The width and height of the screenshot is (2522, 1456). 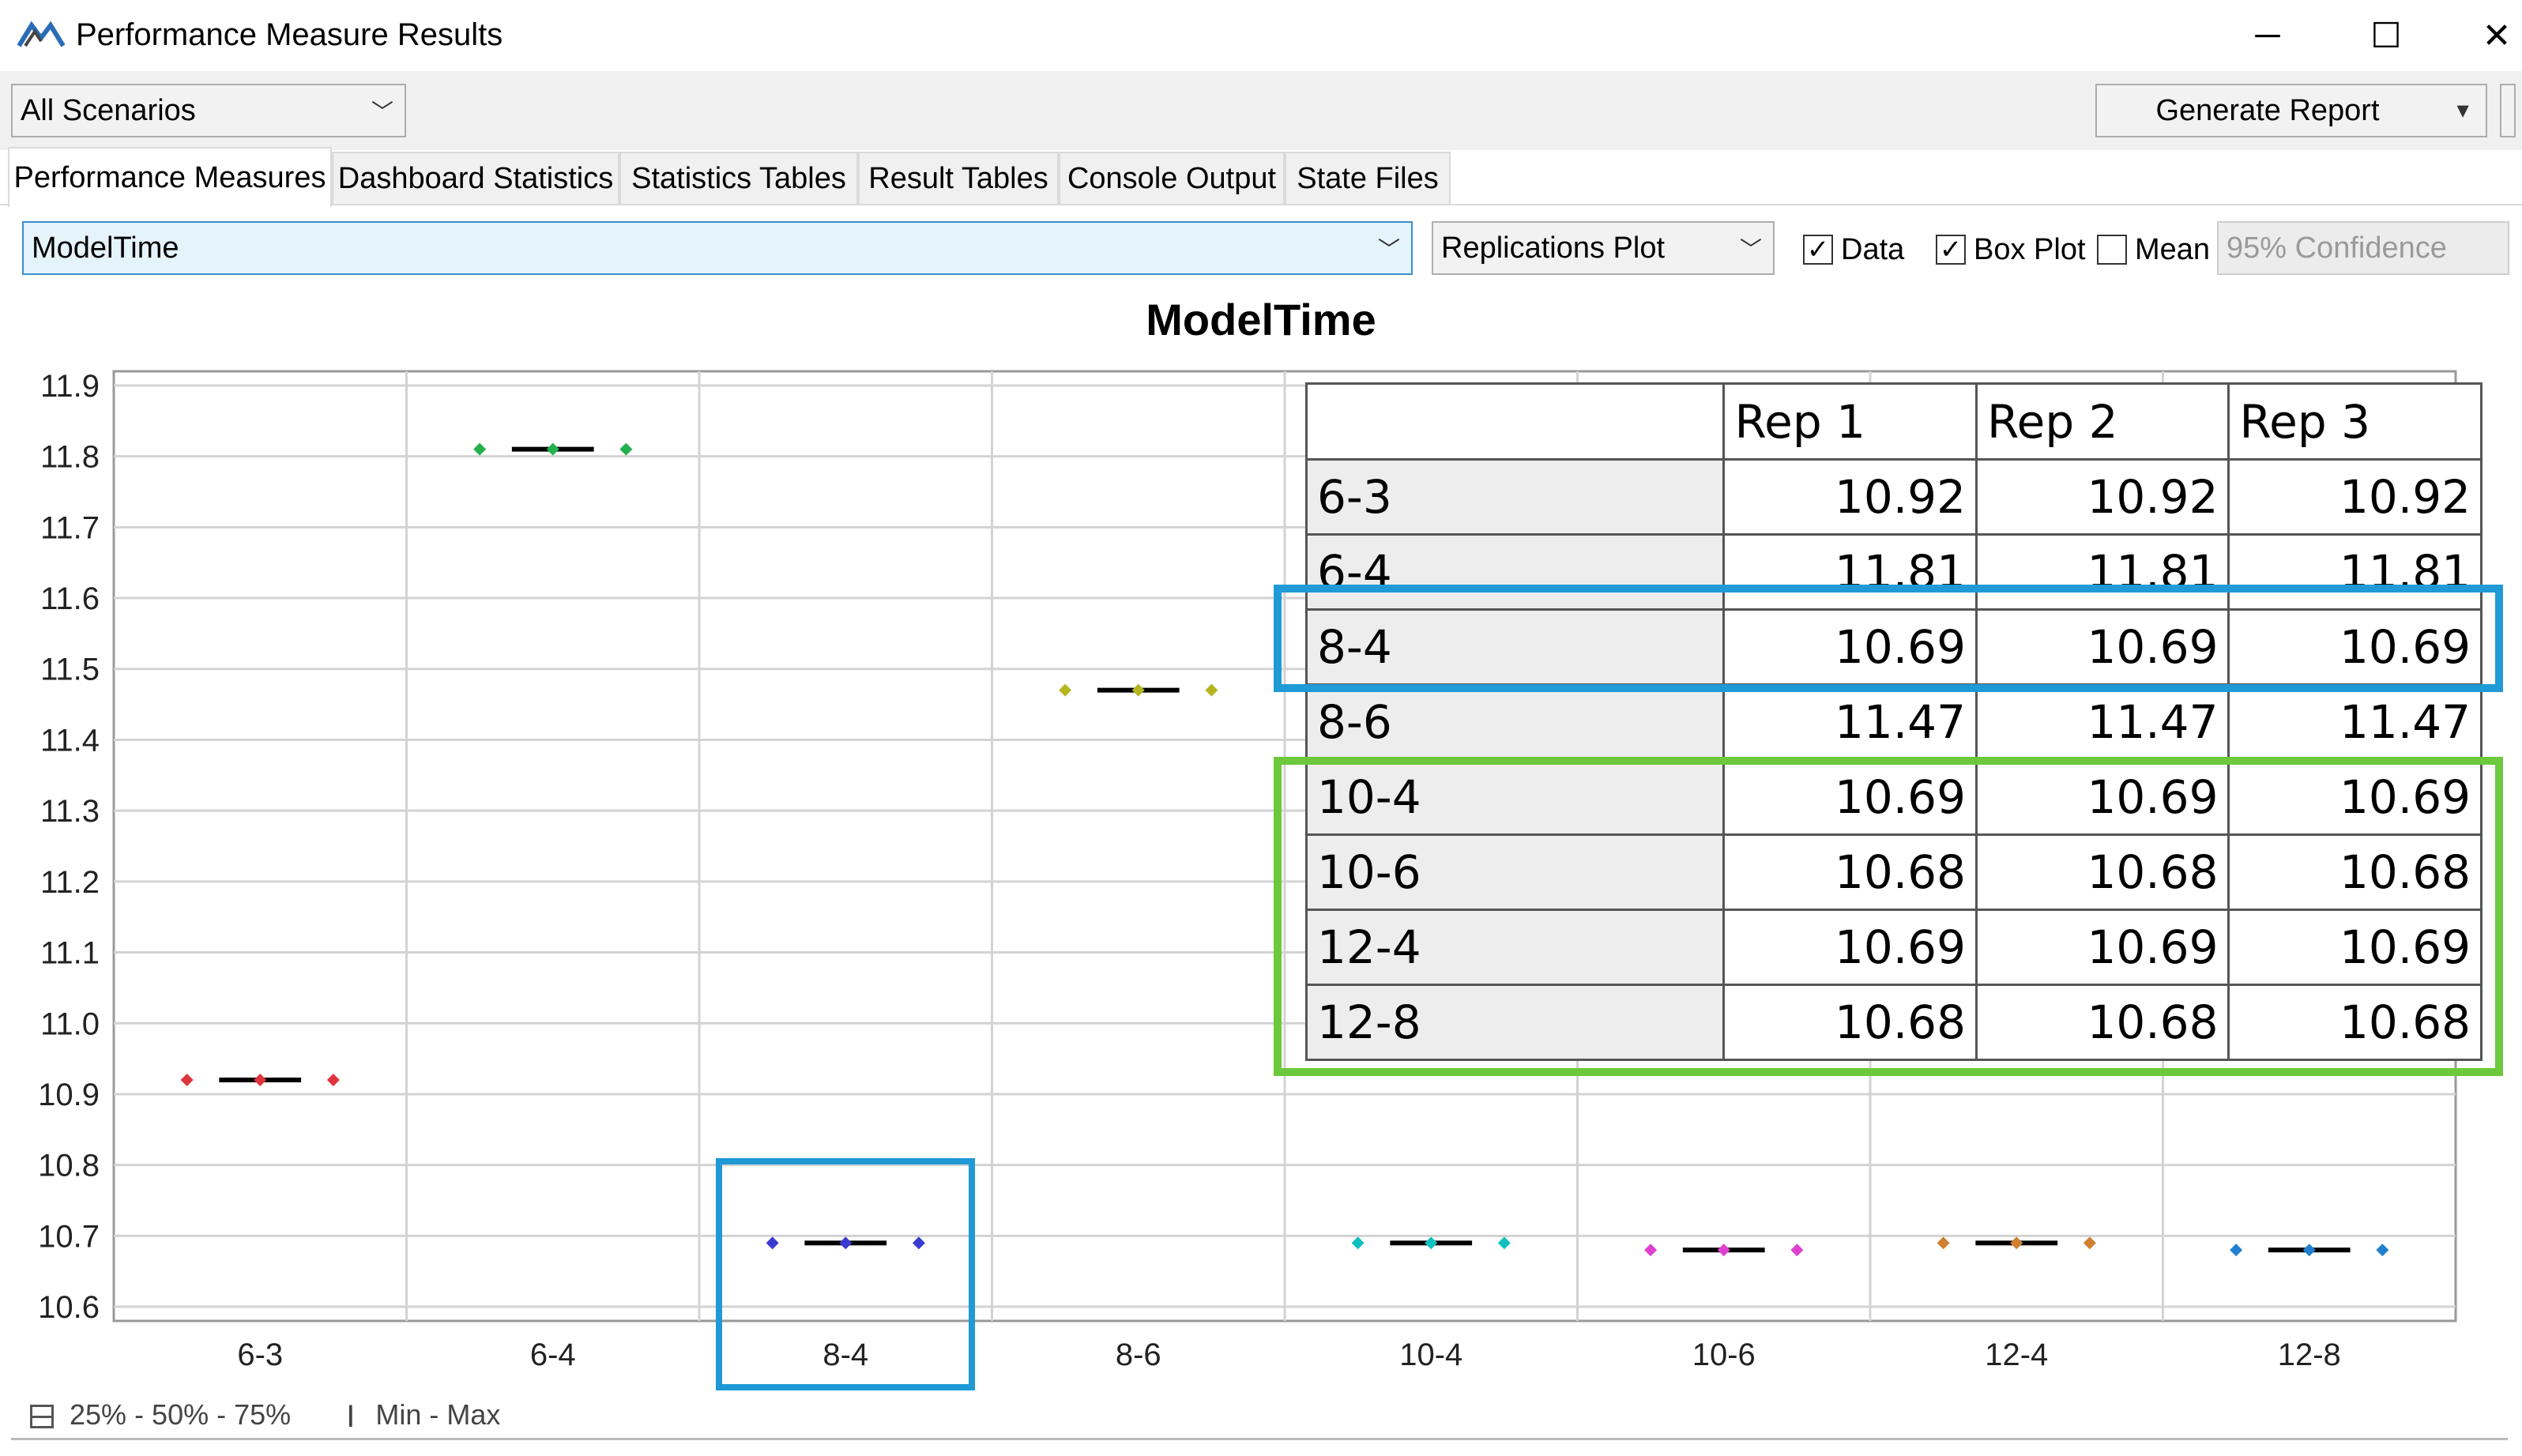 I want to click on mean-checkbox-label: Mean, so click(x=2173, y=249).